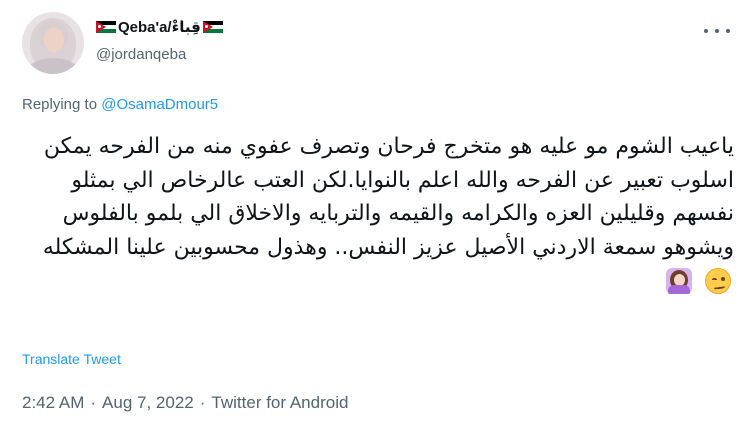  Describe the element at coordinates (718, 281) in the screenshot. I see `woozy-face-emoji-icon` at that location.